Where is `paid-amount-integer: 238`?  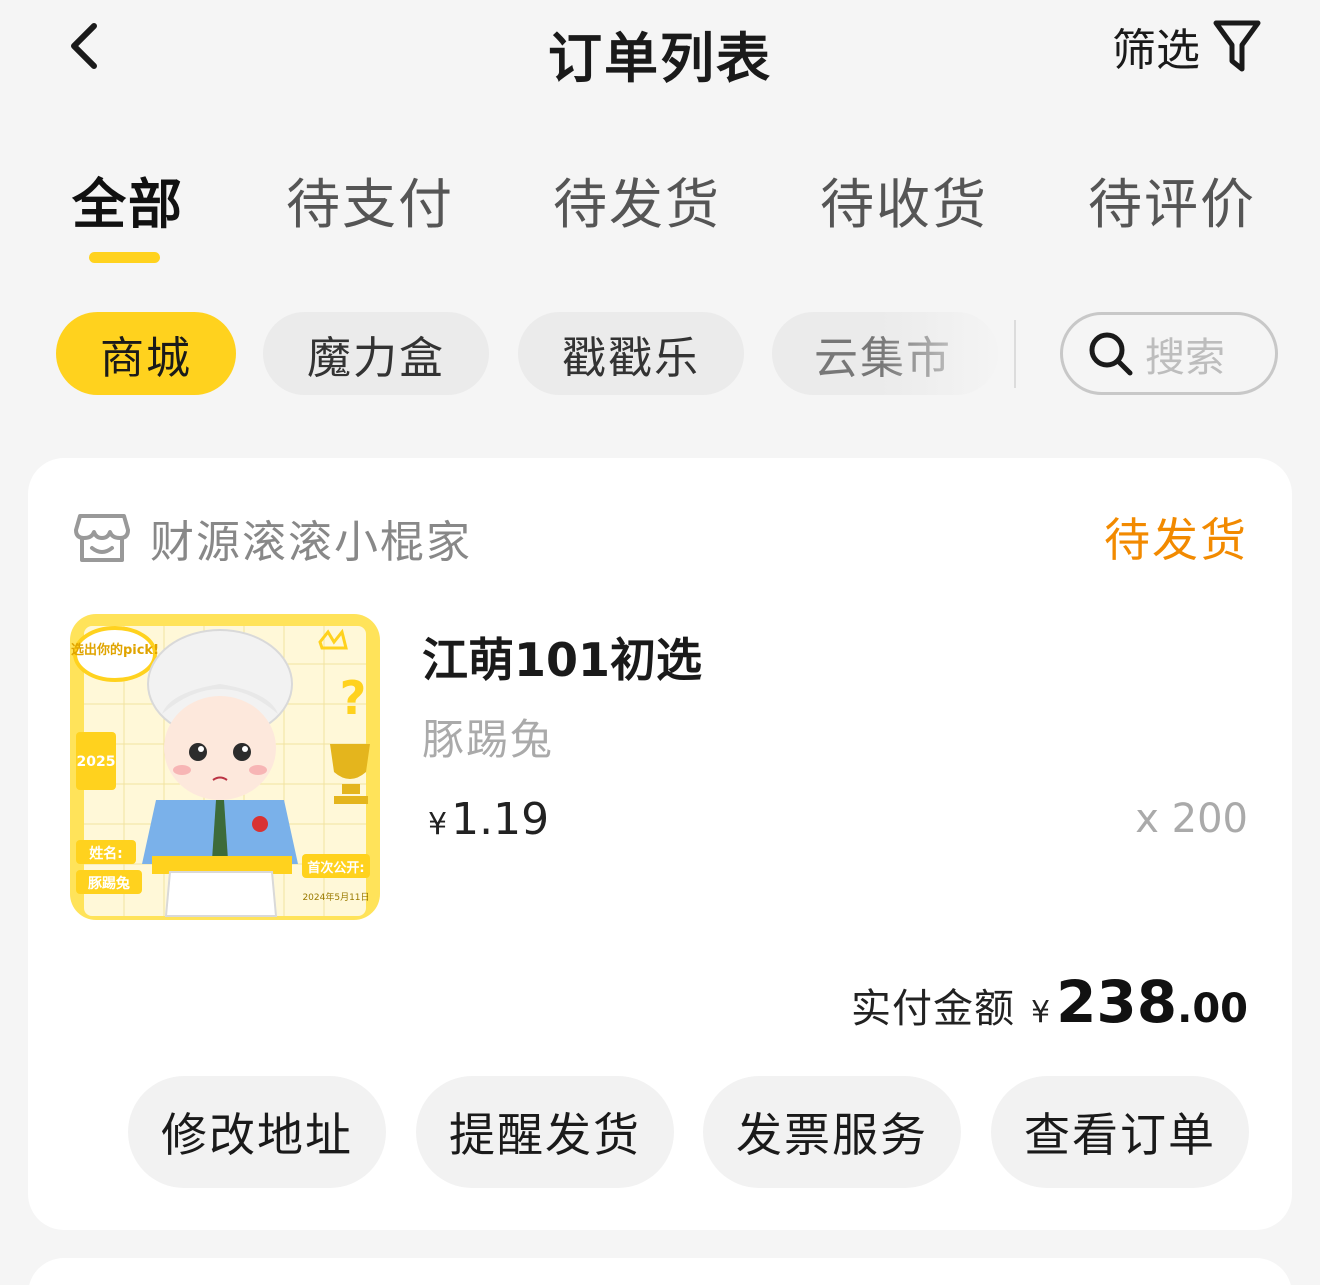
paid-amount-integer: 238 is located at coordinates (1117, 1002).